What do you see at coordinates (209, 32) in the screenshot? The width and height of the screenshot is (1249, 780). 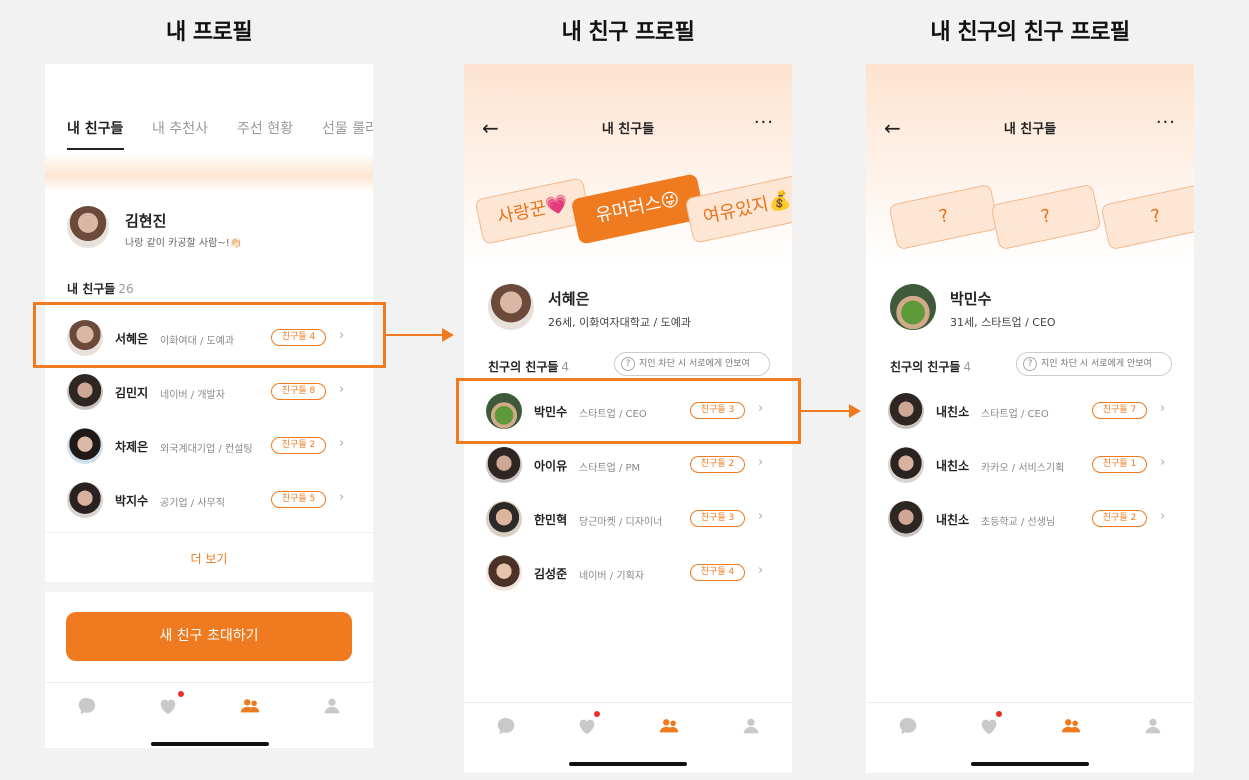 I see `title-my-profile: 내 프로필` at bounding box center [209, 32].